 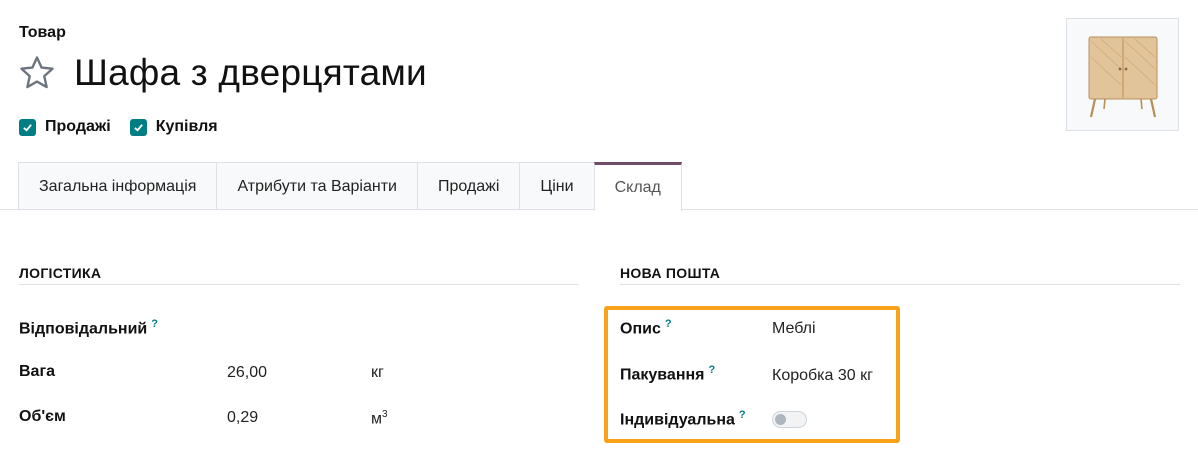 What do you see at coordinates (42, 416) in the screenshot?
I see `volume-label: Об'єм` at bounding box center [42, 416].